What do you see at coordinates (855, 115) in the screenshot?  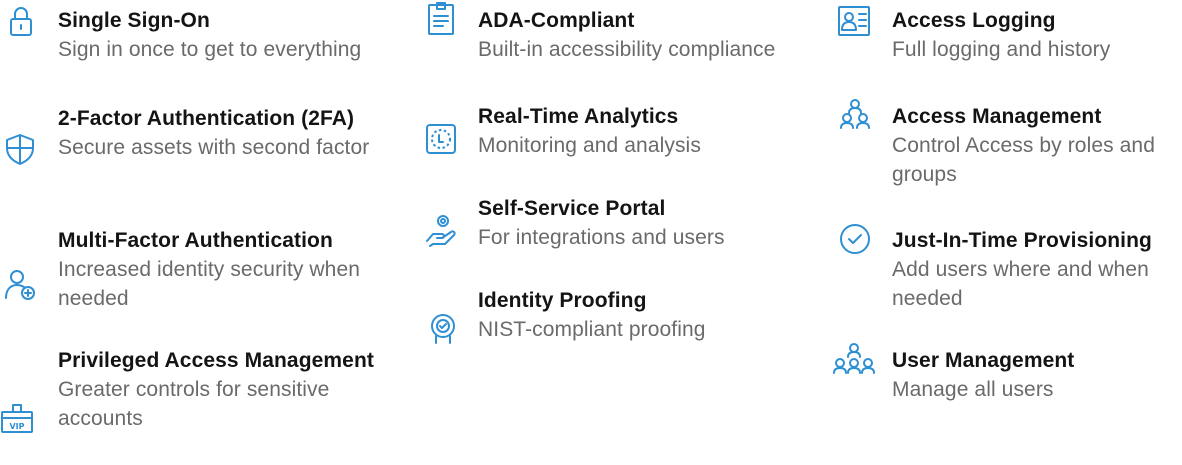 I see `group-icon` at bounding box center [855, 115].